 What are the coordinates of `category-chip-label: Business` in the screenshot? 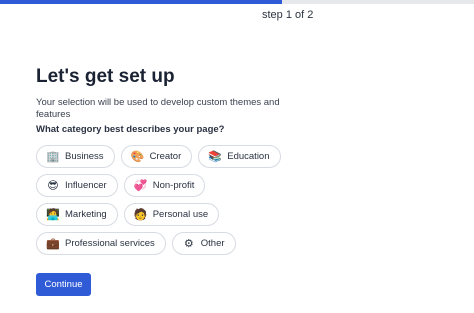 It's located at (84, 156).